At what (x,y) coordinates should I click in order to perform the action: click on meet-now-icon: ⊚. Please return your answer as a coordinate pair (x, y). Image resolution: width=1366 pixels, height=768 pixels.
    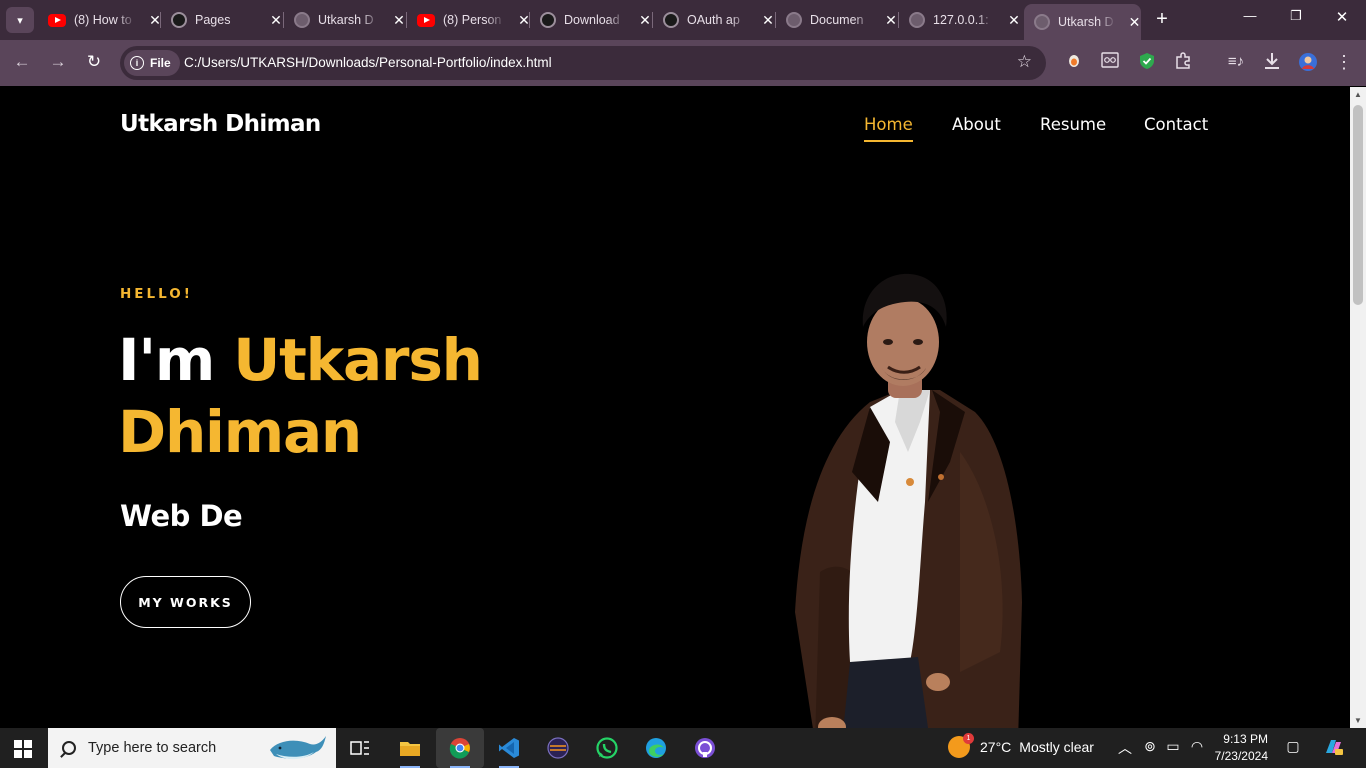
    Looking at the image, I should click on (1150, 746).